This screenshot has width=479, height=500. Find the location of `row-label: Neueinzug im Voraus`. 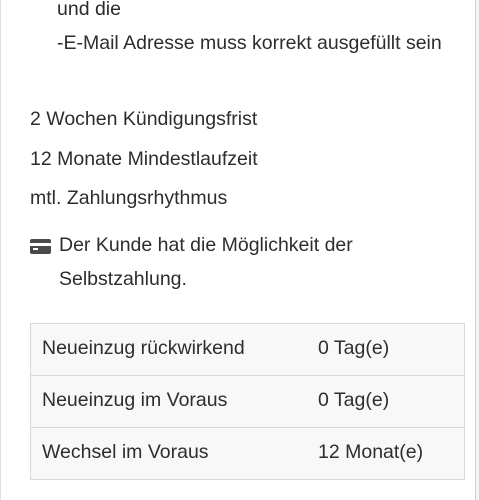

row-label: Neueinzug im Voraus is located at coordinates (135, 400).